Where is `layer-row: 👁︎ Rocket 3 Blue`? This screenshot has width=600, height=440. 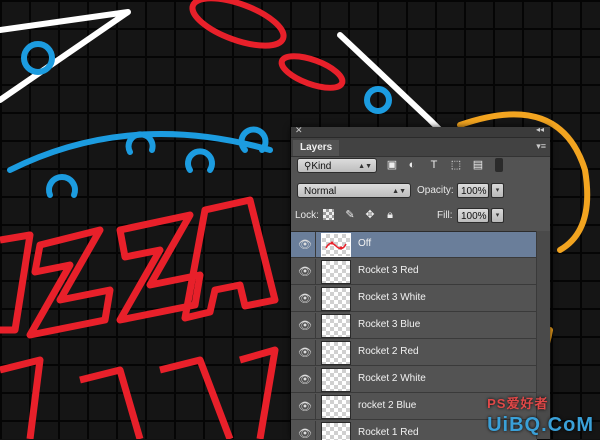
layer-row: 👁︎ Rocket 3 Blue is located at coordinates (414, 326).